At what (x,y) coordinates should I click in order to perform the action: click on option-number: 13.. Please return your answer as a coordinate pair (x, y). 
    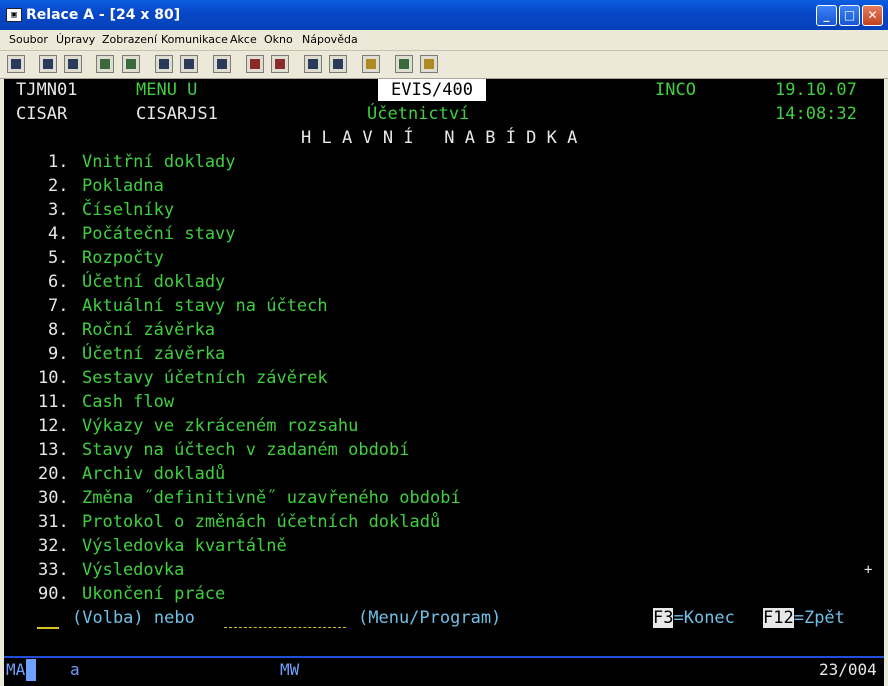
    Looking at the image, I should click on (53, 450).